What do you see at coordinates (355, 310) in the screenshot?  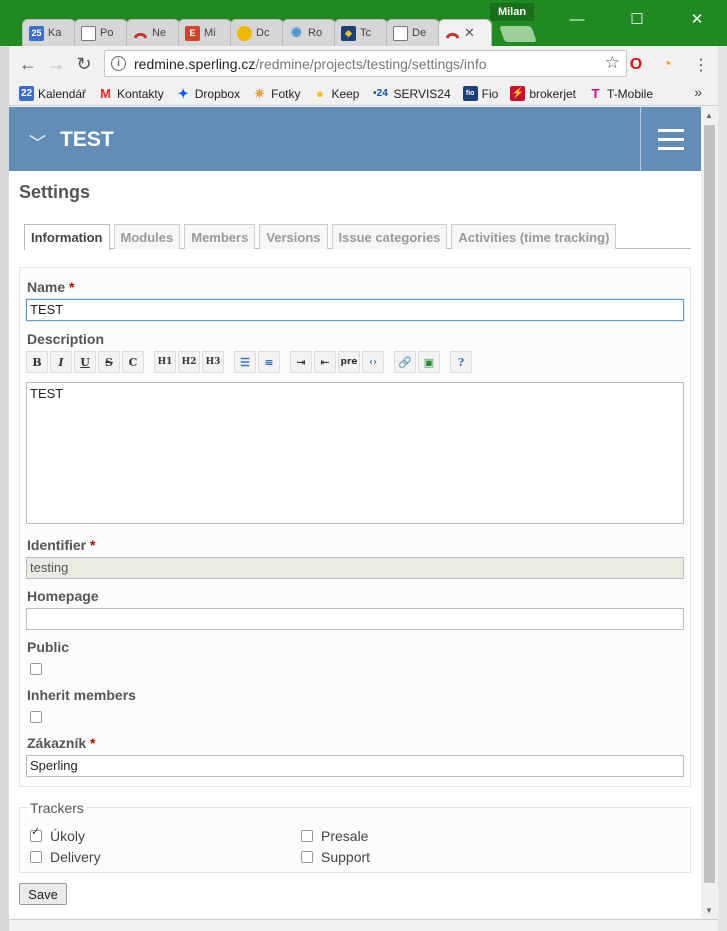 I see `name-input: TEST` at bounding box center [355, 310].